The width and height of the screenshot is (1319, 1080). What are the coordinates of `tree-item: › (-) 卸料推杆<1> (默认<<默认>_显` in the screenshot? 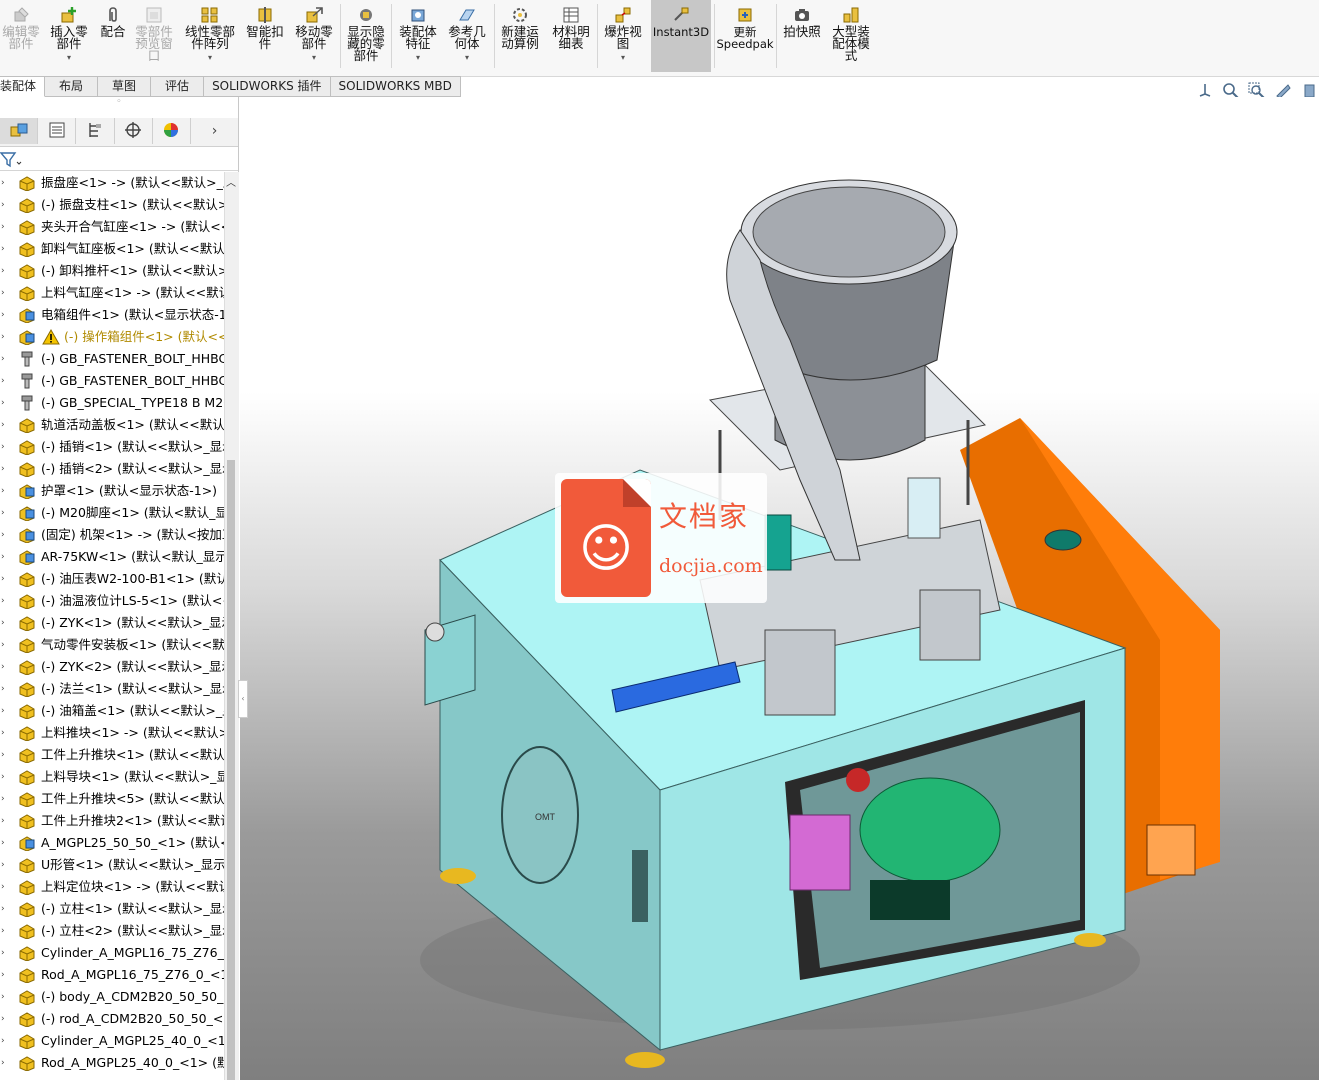 It's located at (112, 271).